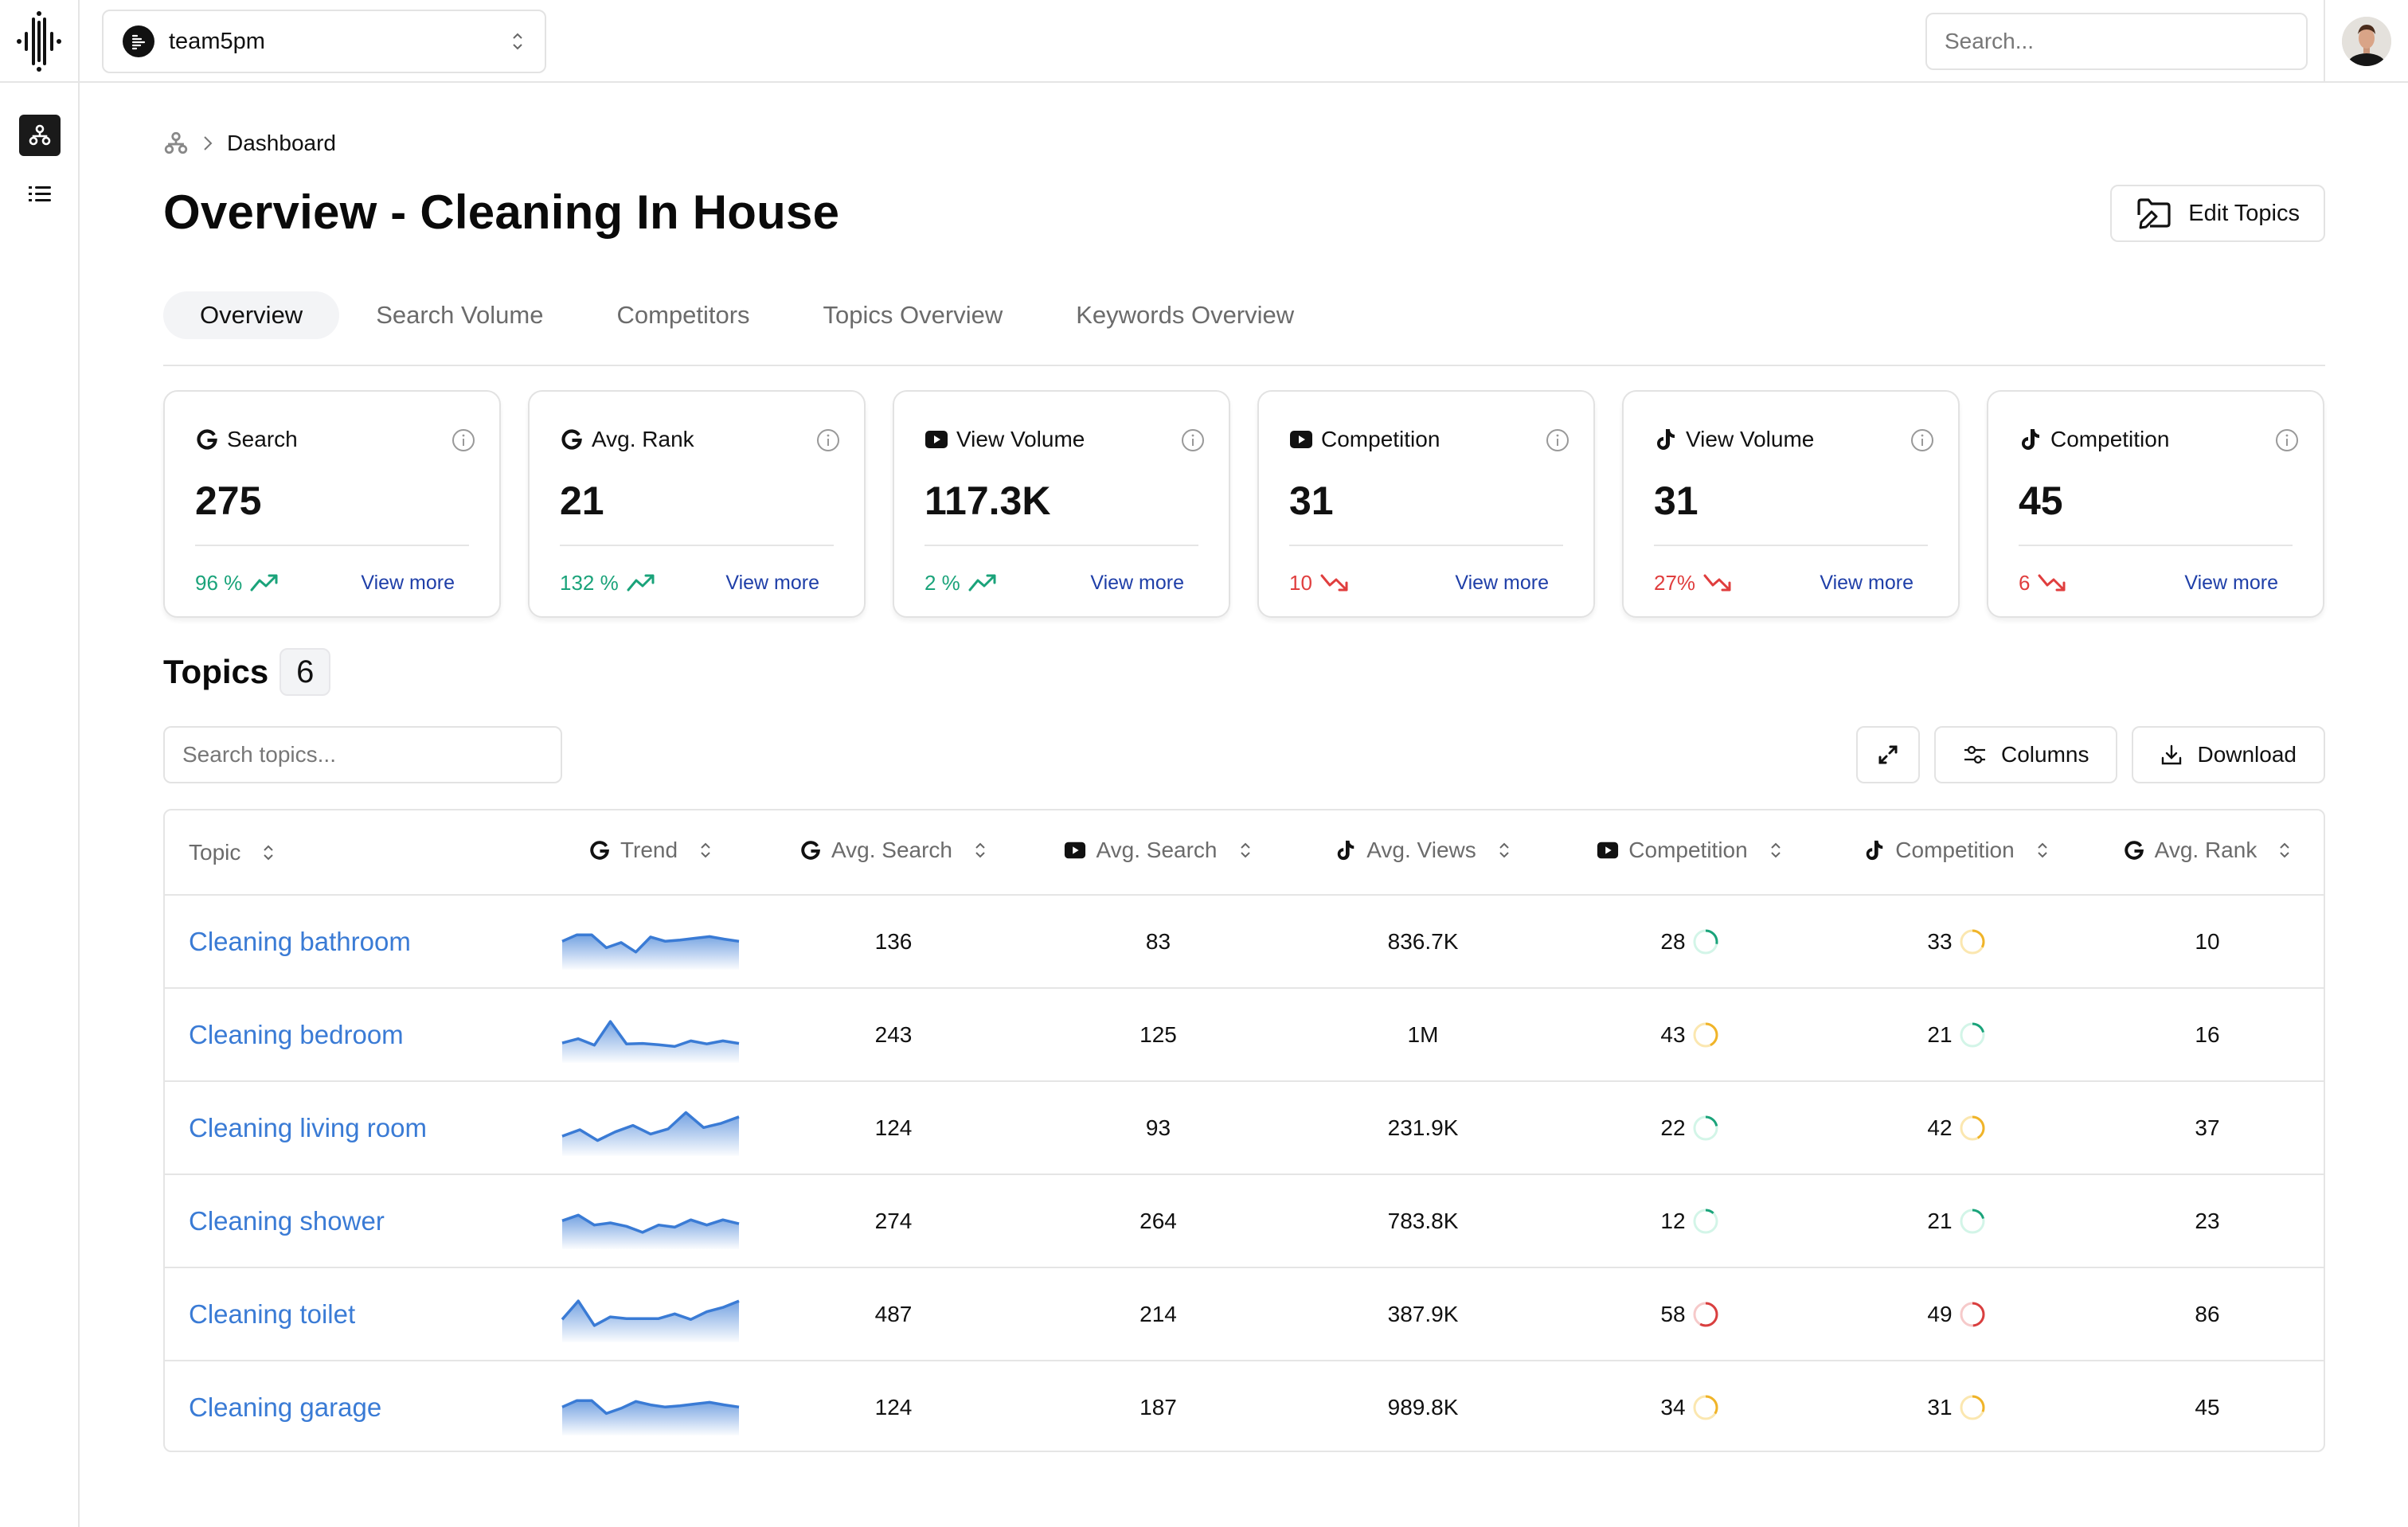  I want to click on topic-link: Cleaning living room, so click(308, 1127).